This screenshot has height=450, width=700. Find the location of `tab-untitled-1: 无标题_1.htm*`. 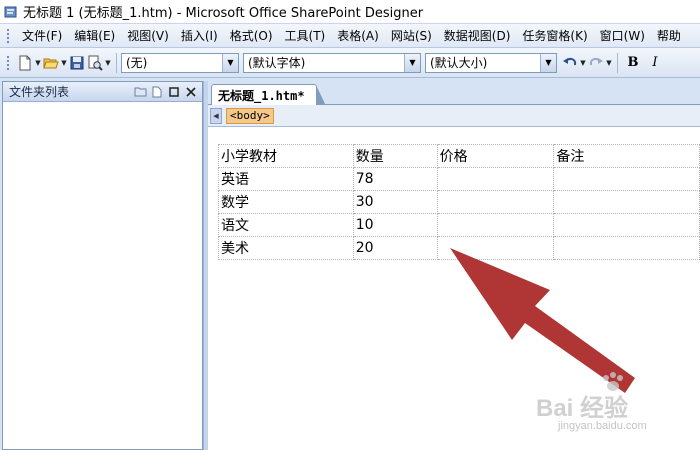

tab-untitled-1: 无标题_1.htm* is located at coordinates (268, 95).